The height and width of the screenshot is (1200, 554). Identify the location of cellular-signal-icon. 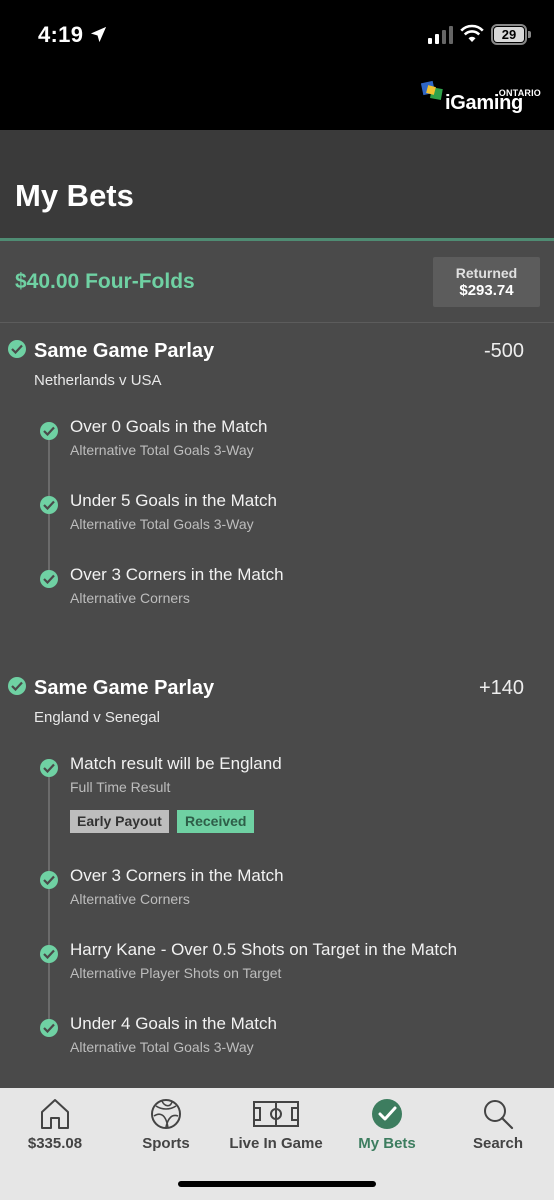
(440, 35).